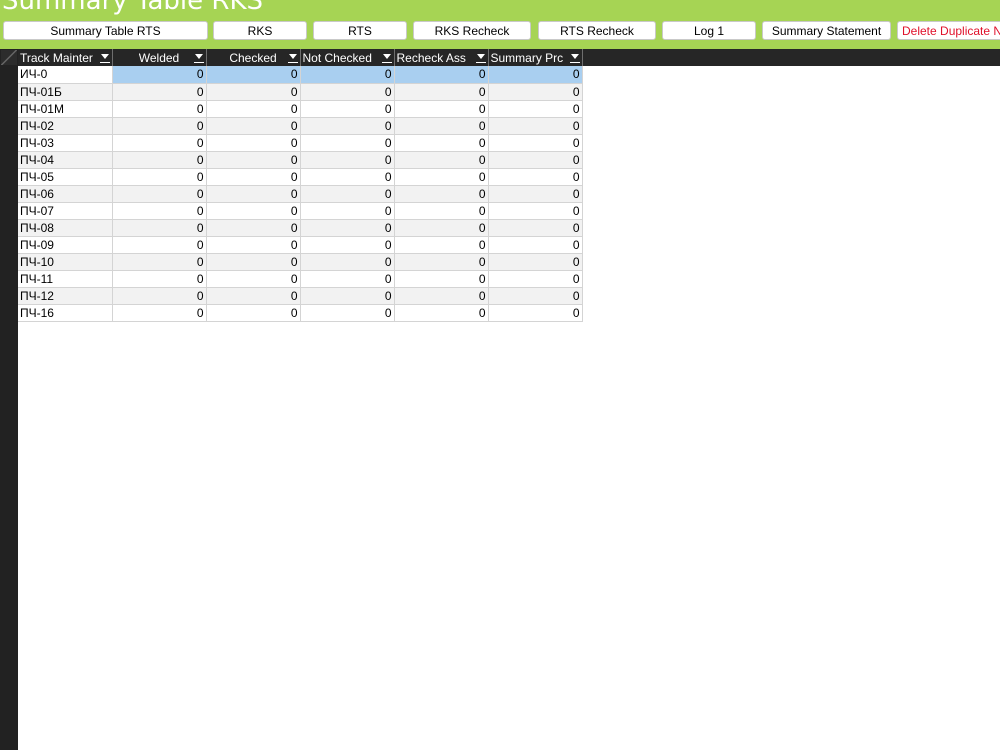 This screenshot has width=1000, height=750. Describe the element at coordinates (65, 313) in the screenshot. I see `track-name-cell: ПЧ-16` at that location.